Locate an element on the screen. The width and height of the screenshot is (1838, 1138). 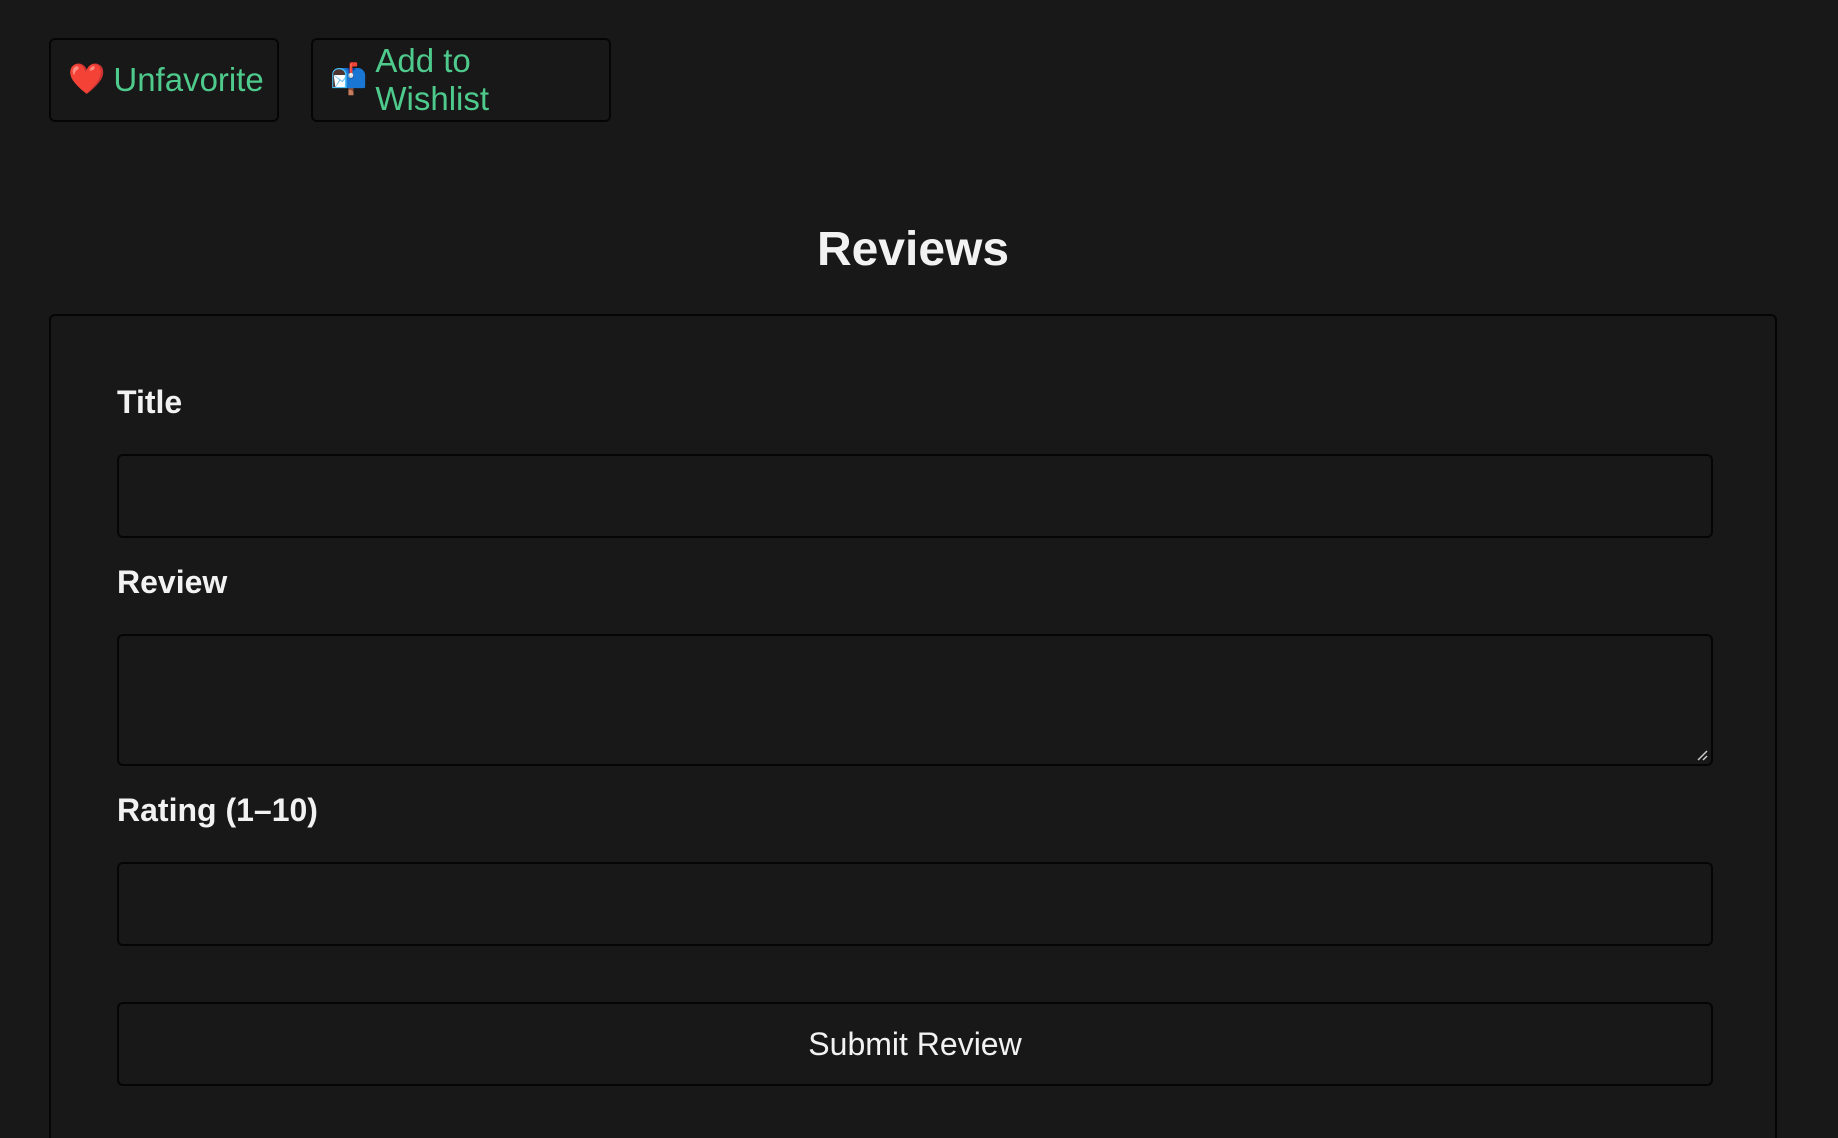
resize-grip-icon is located at coordinates (1702, 755).